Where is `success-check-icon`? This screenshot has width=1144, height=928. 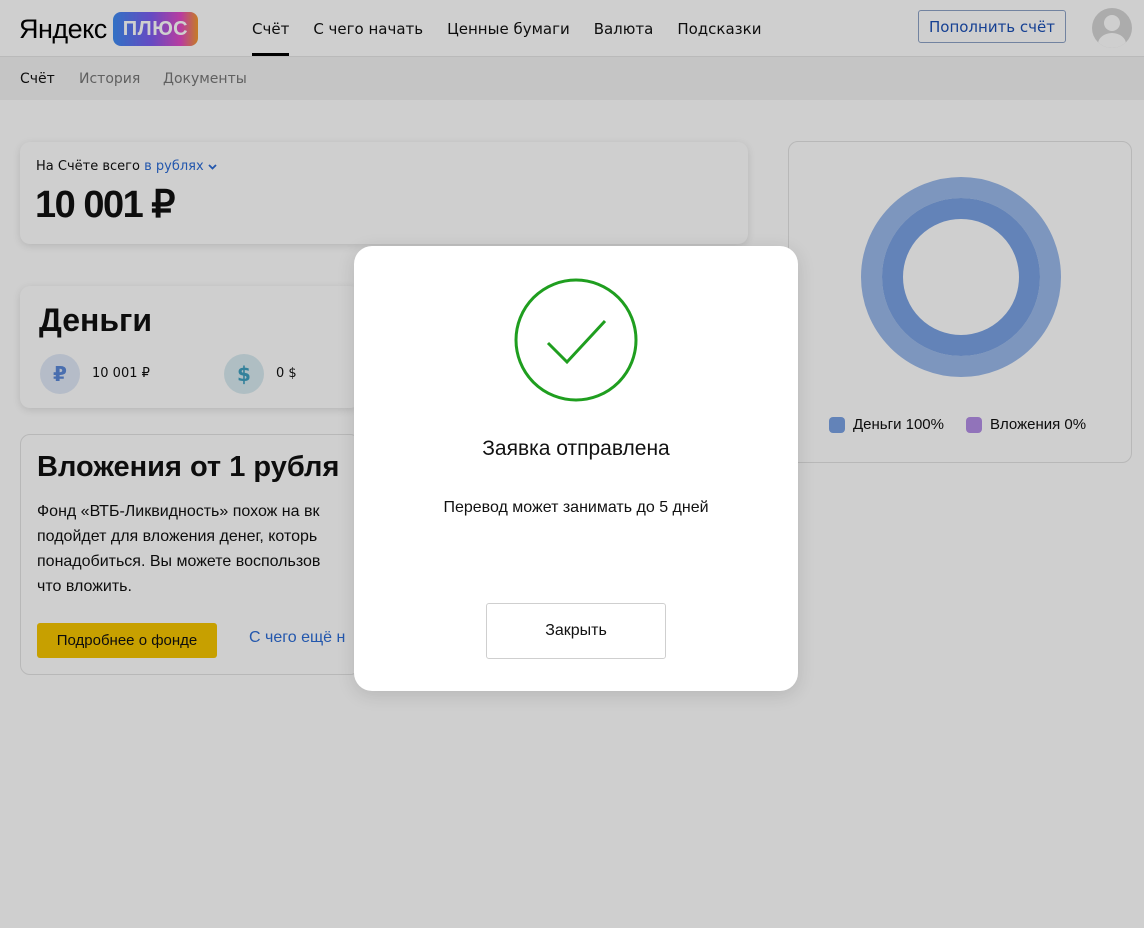 success-check-icon is located at coordinates (576, 340).